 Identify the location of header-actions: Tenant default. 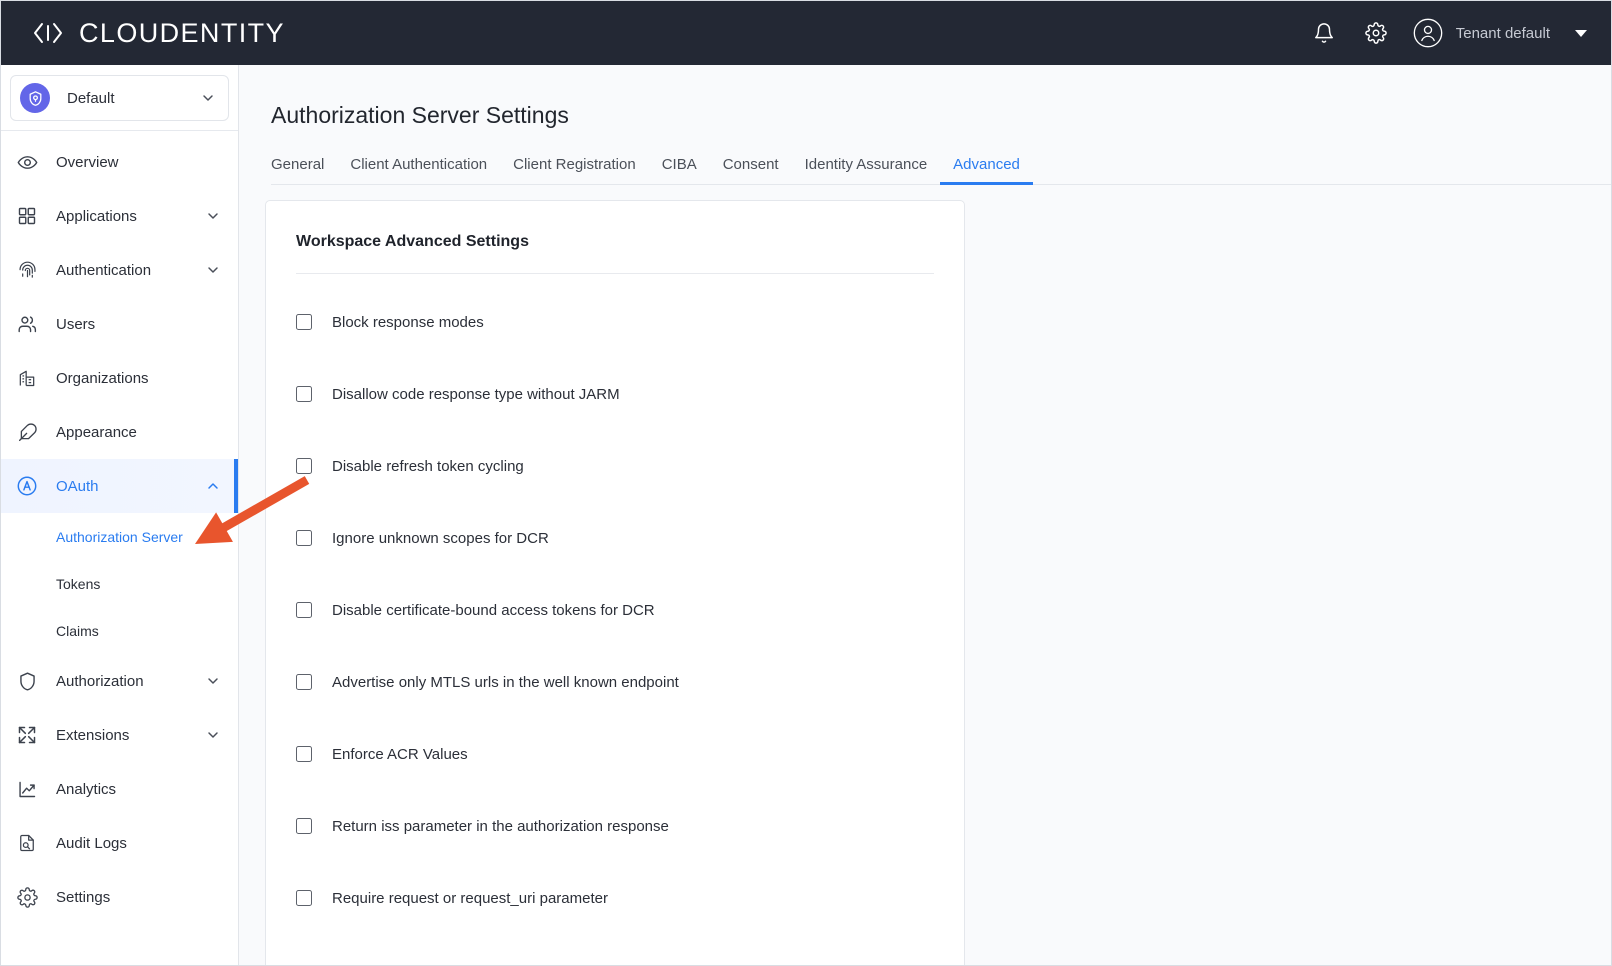
(1448, 33).